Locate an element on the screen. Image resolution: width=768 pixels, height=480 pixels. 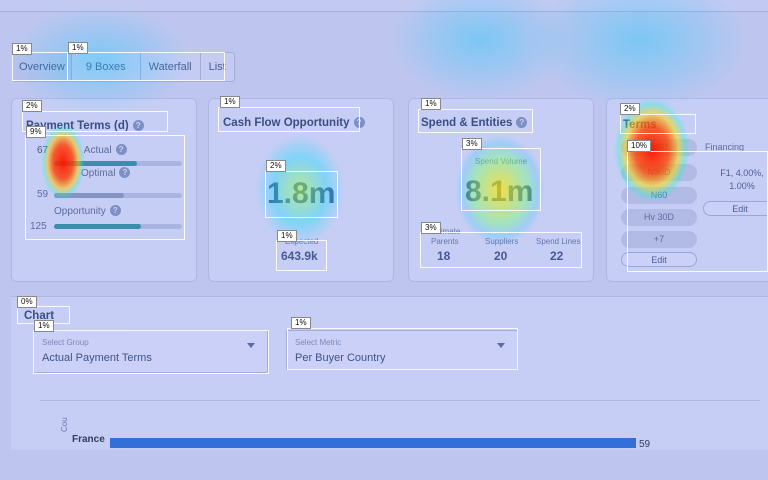
heat-pct-overview: 1% is located at coordinates (22, 49).